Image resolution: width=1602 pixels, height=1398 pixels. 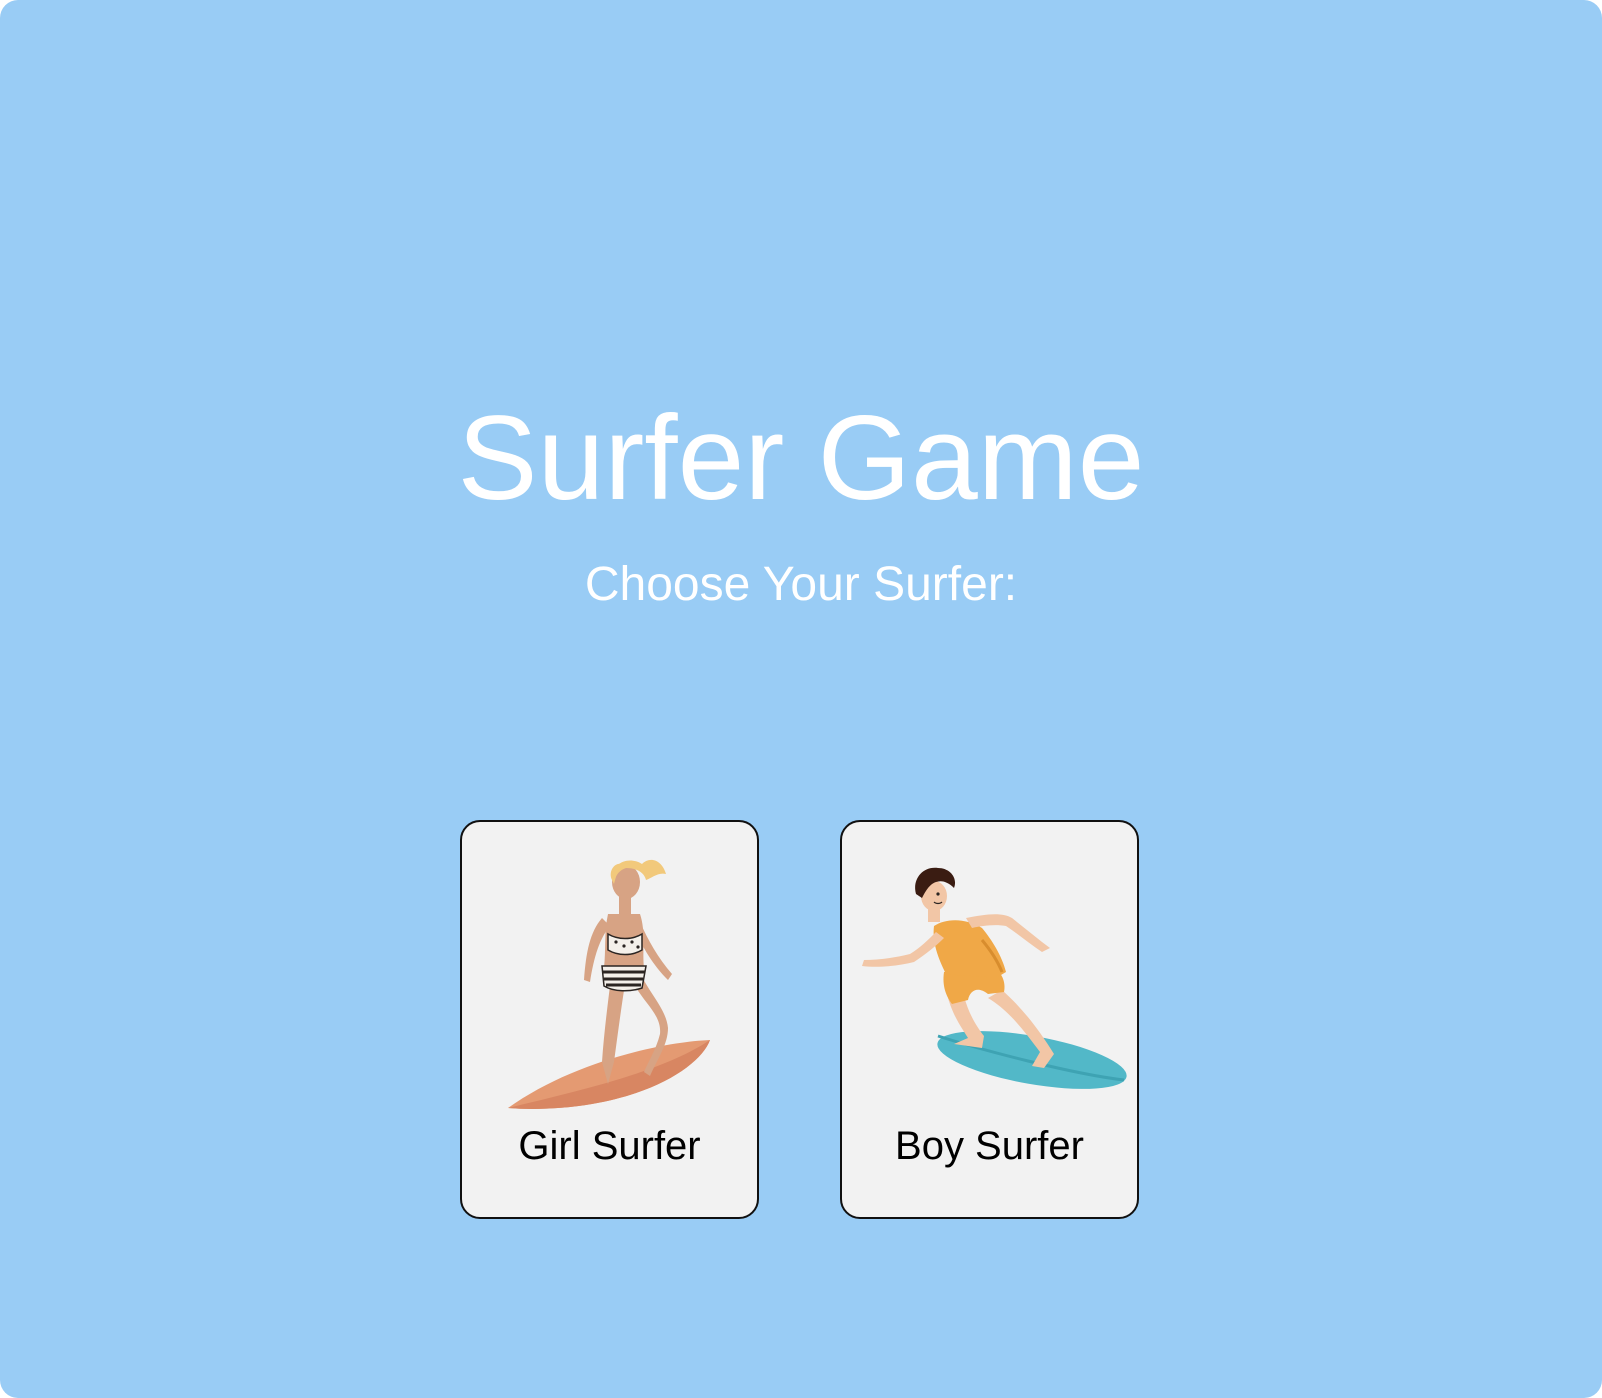 What do you see at coordinates (609, 984) in the screenshot?
I see `girl-surfer-icon` at bounding box center [609, 984].